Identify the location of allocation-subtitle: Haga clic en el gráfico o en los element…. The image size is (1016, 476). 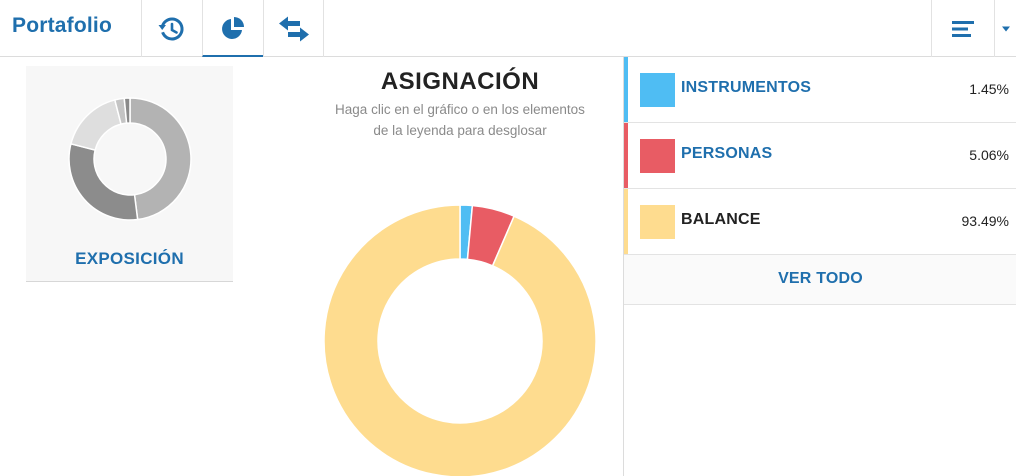
(460, 120).